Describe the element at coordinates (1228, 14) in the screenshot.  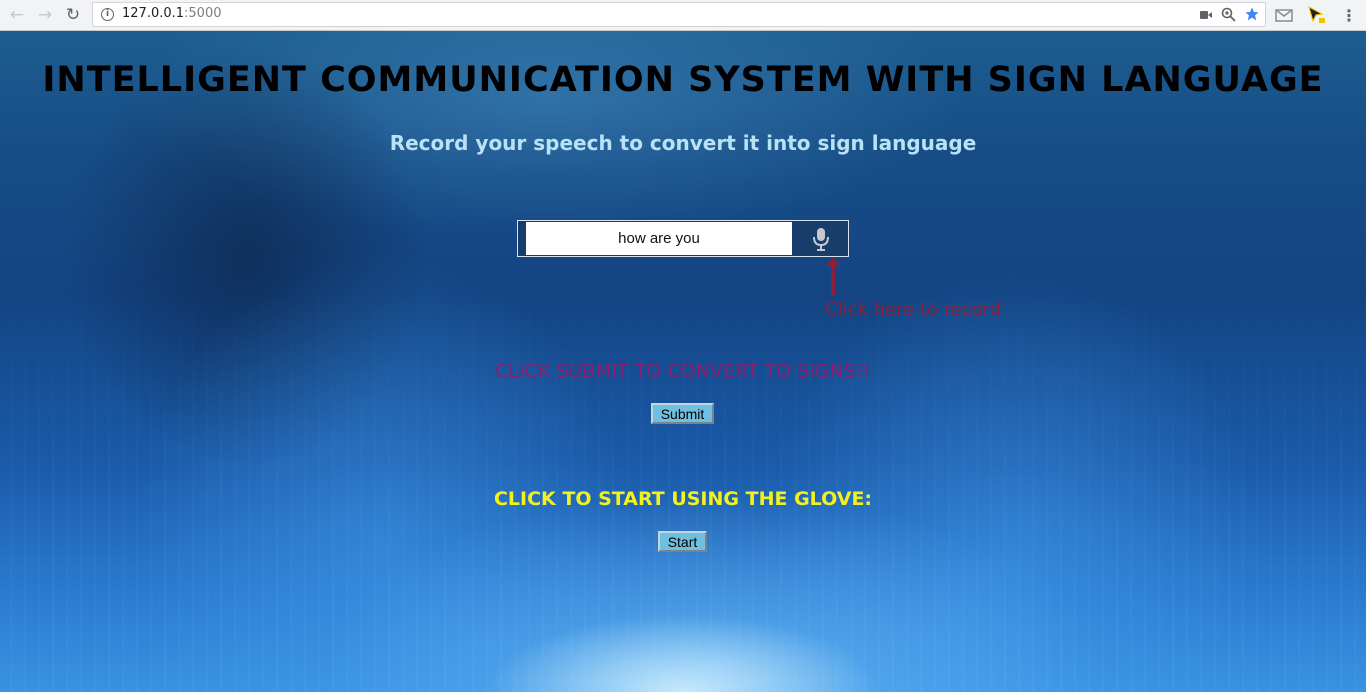
I see `zoom-icon` at that location.